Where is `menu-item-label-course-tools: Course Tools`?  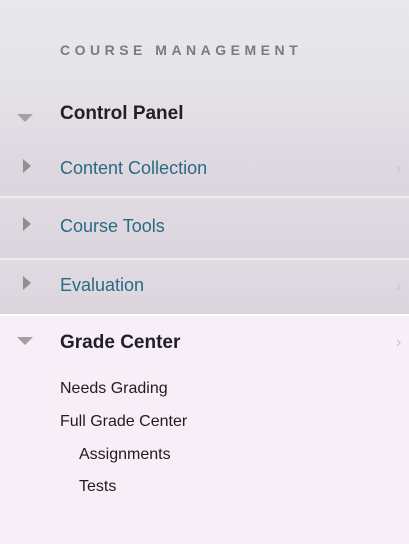 menu-item-label-course-tools: Course Tools is located at coordinates (112, 226).